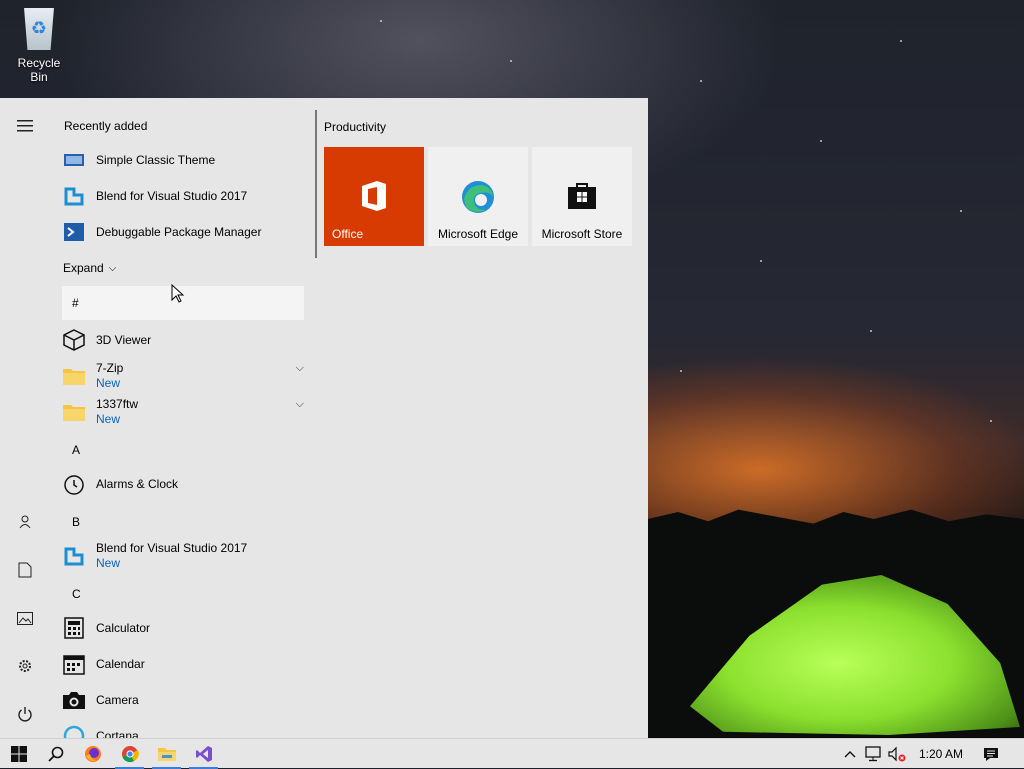  Describe the element at coordinates (25, 418) in the screenshot. I see `start-left-rail` at that location.